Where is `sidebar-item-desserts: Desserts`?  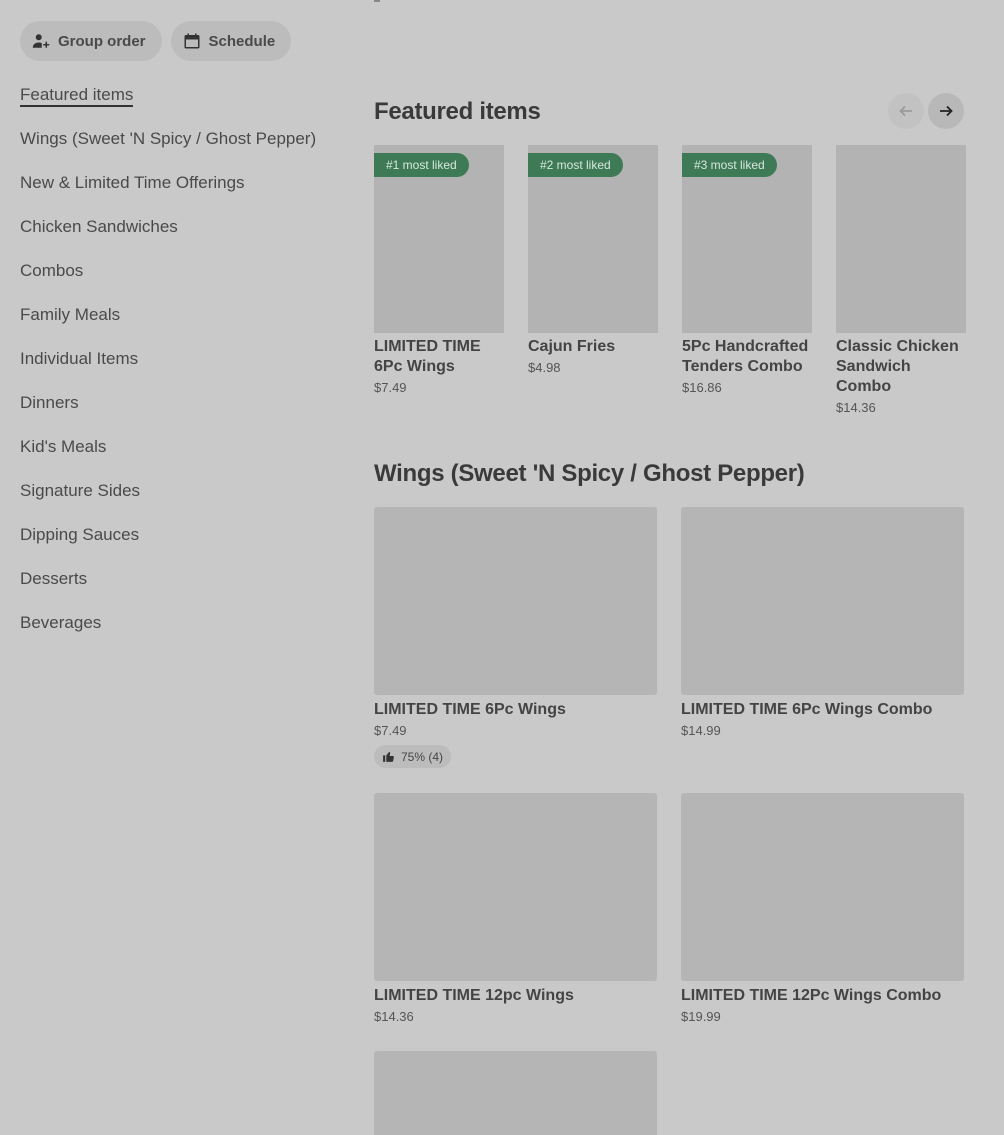 sidebar-item-desserts: Desserts is located at coordinates (185, 590).